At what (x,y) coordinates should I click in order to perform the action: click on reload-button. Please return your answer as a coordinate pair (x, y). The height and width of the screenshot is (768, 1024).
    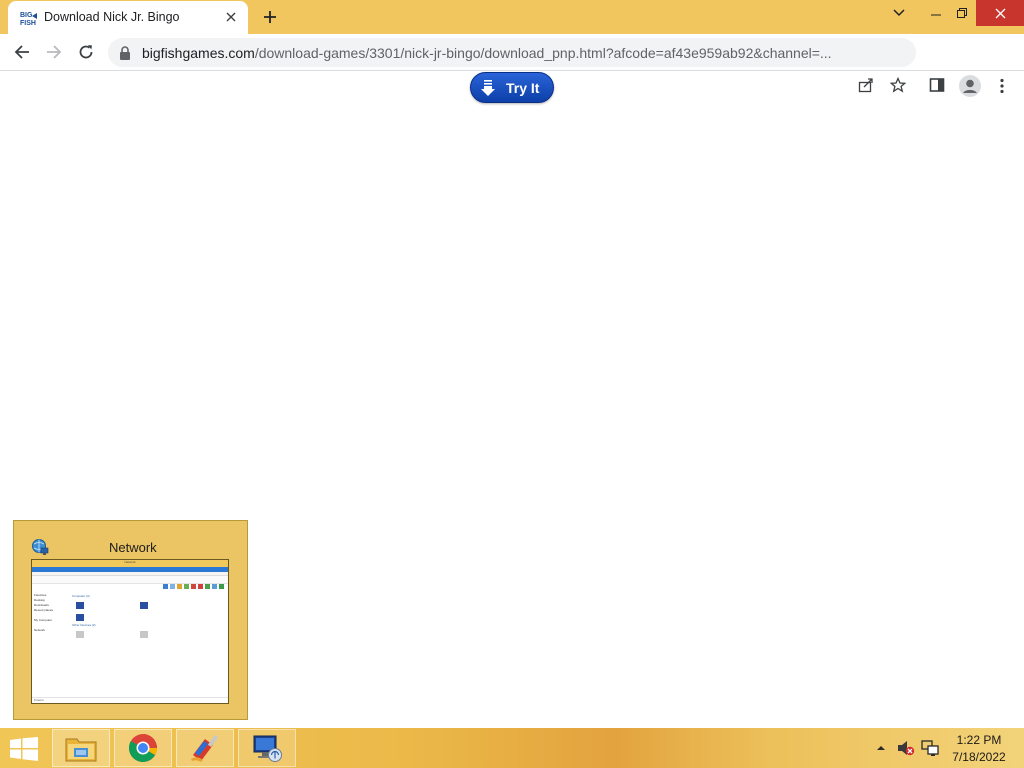
    Looking at the image, I should click on (86, 52).